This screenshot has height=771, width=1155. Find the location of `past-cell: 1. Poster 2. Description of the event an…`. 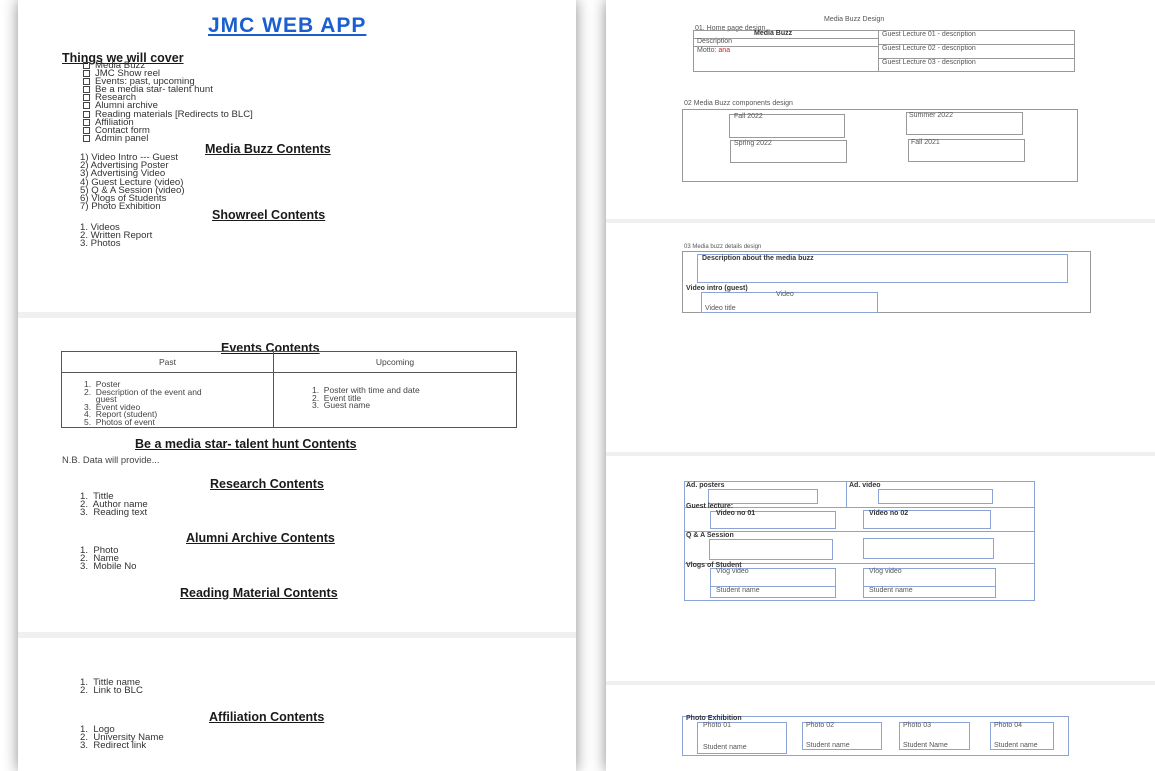

past-cell: 1. Poster 2. Description of the event an… is located at coordinates (167, 400).